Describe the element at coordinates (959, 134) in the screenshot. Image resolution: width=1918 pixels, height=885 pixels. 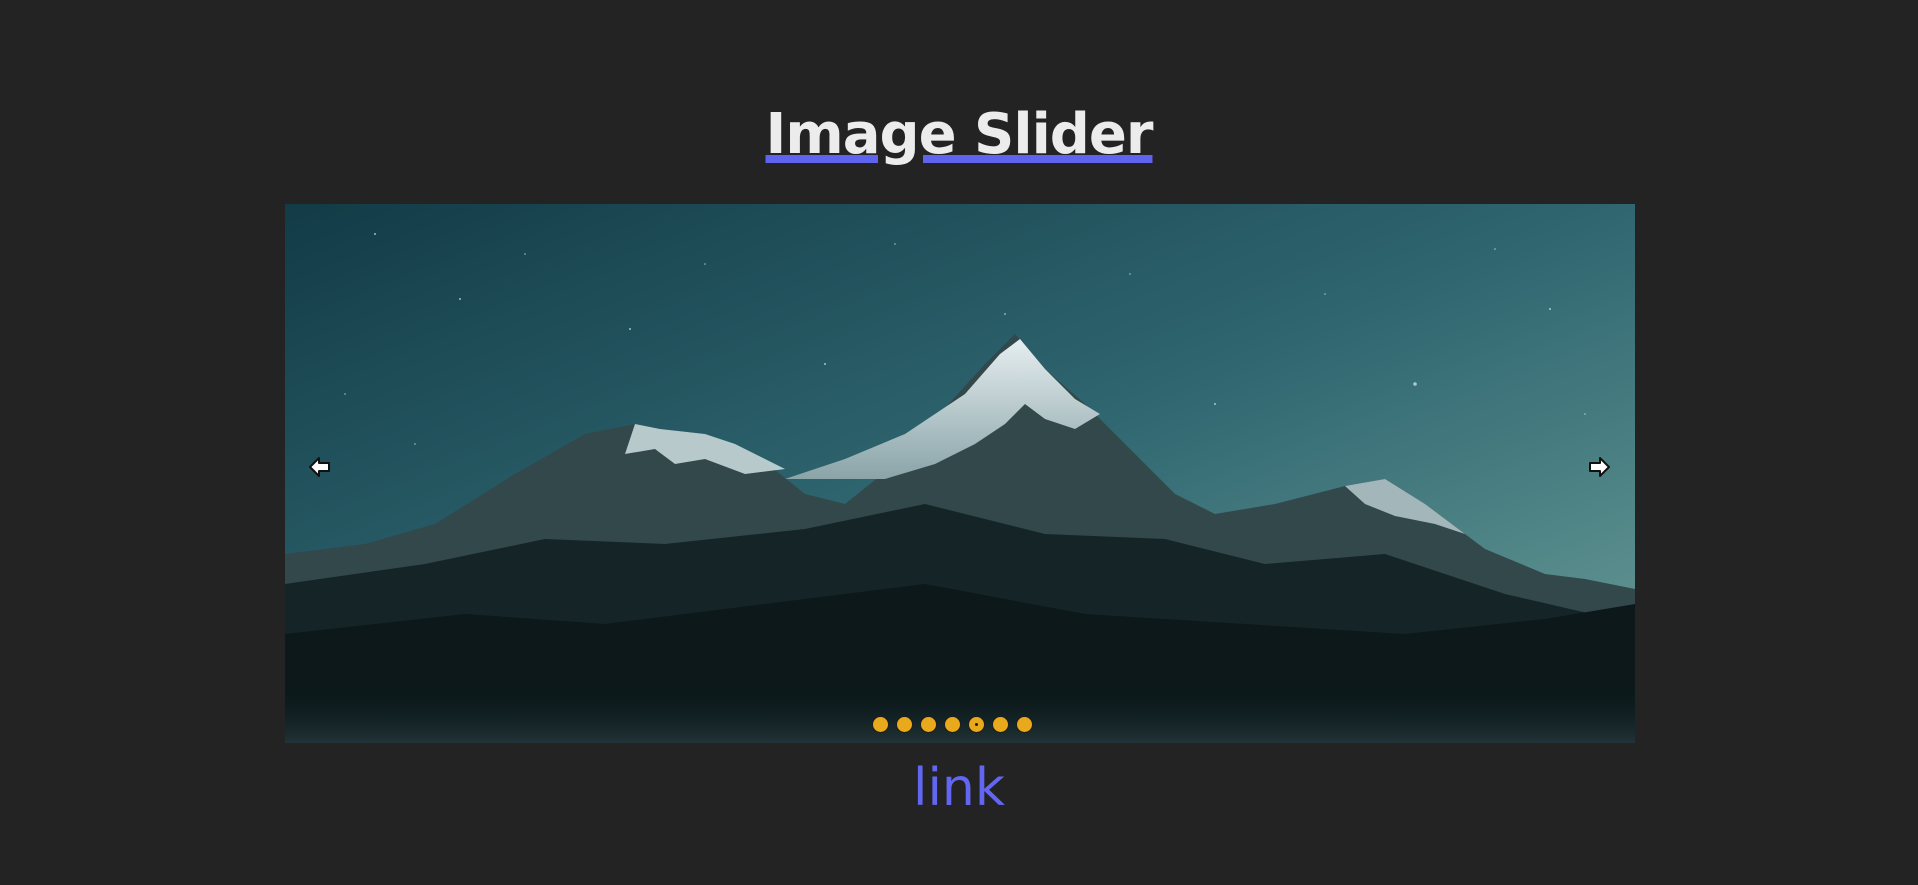
I see `page-title: Image Slider` at that location.